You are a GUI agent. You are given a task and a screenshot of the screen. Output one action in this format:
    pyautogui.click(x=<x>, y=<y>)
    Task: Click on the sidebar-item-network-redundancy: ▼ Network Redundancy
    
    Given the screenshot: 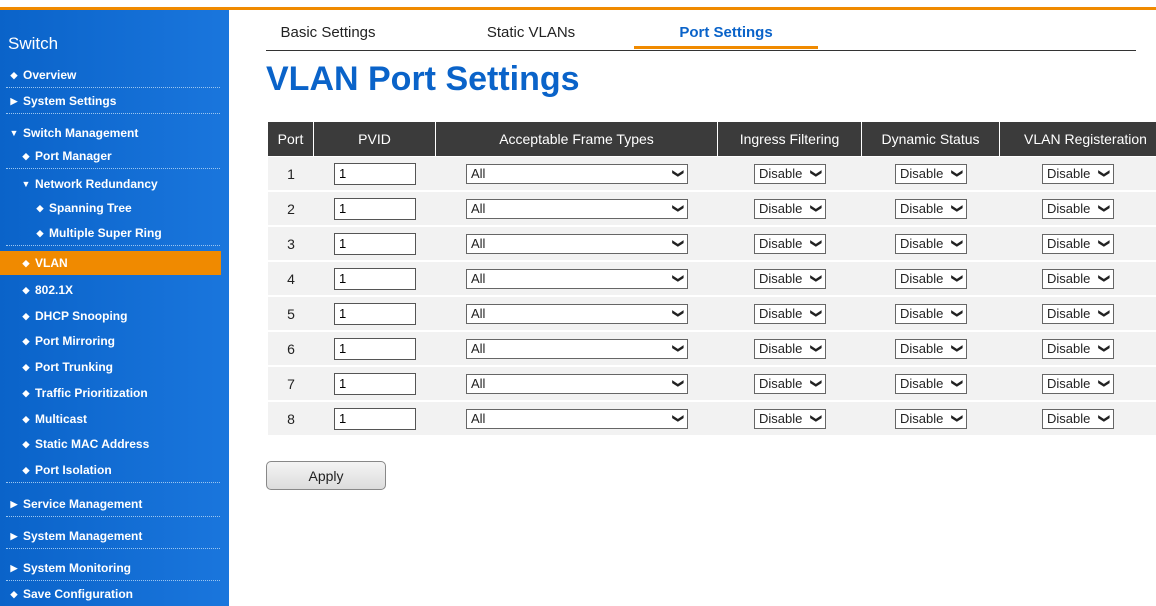 What is the action you would take?
    pyautogui.click(x=110, y=184)
    